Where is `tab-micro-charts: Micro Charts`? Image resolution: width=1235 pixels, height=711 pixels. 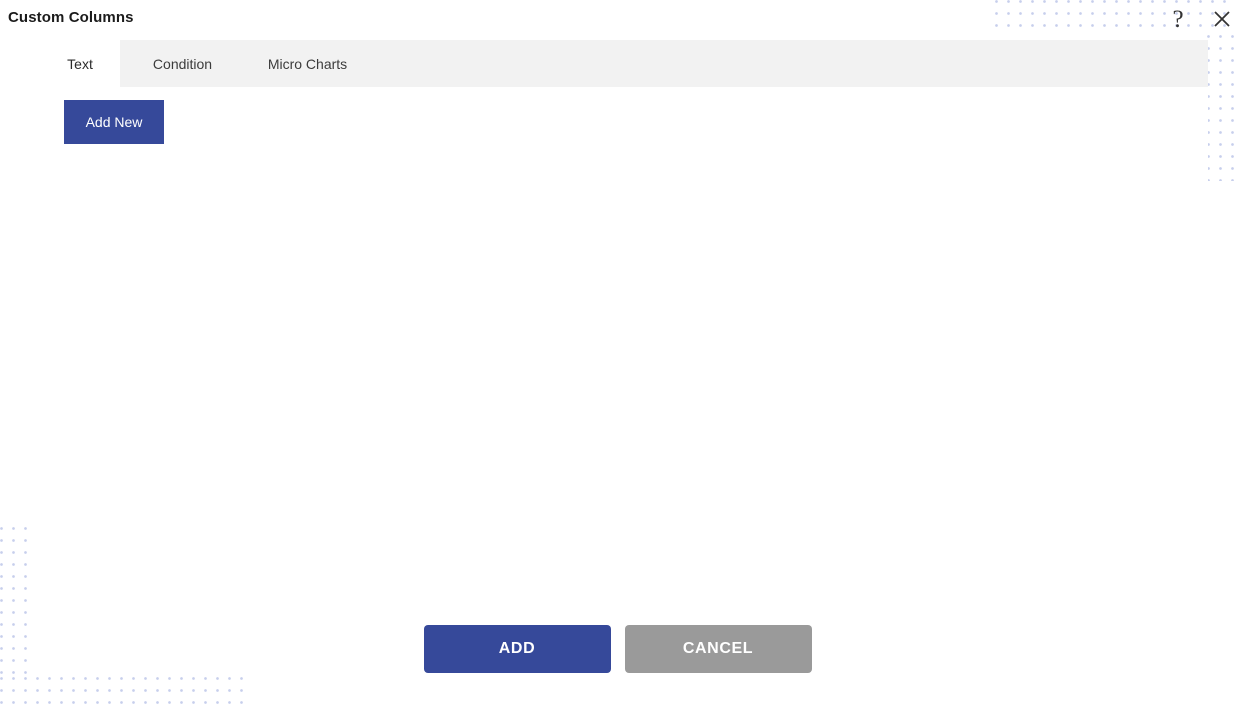 tab-micro-charts: Micro Charts is located at coordinates (307, 63).